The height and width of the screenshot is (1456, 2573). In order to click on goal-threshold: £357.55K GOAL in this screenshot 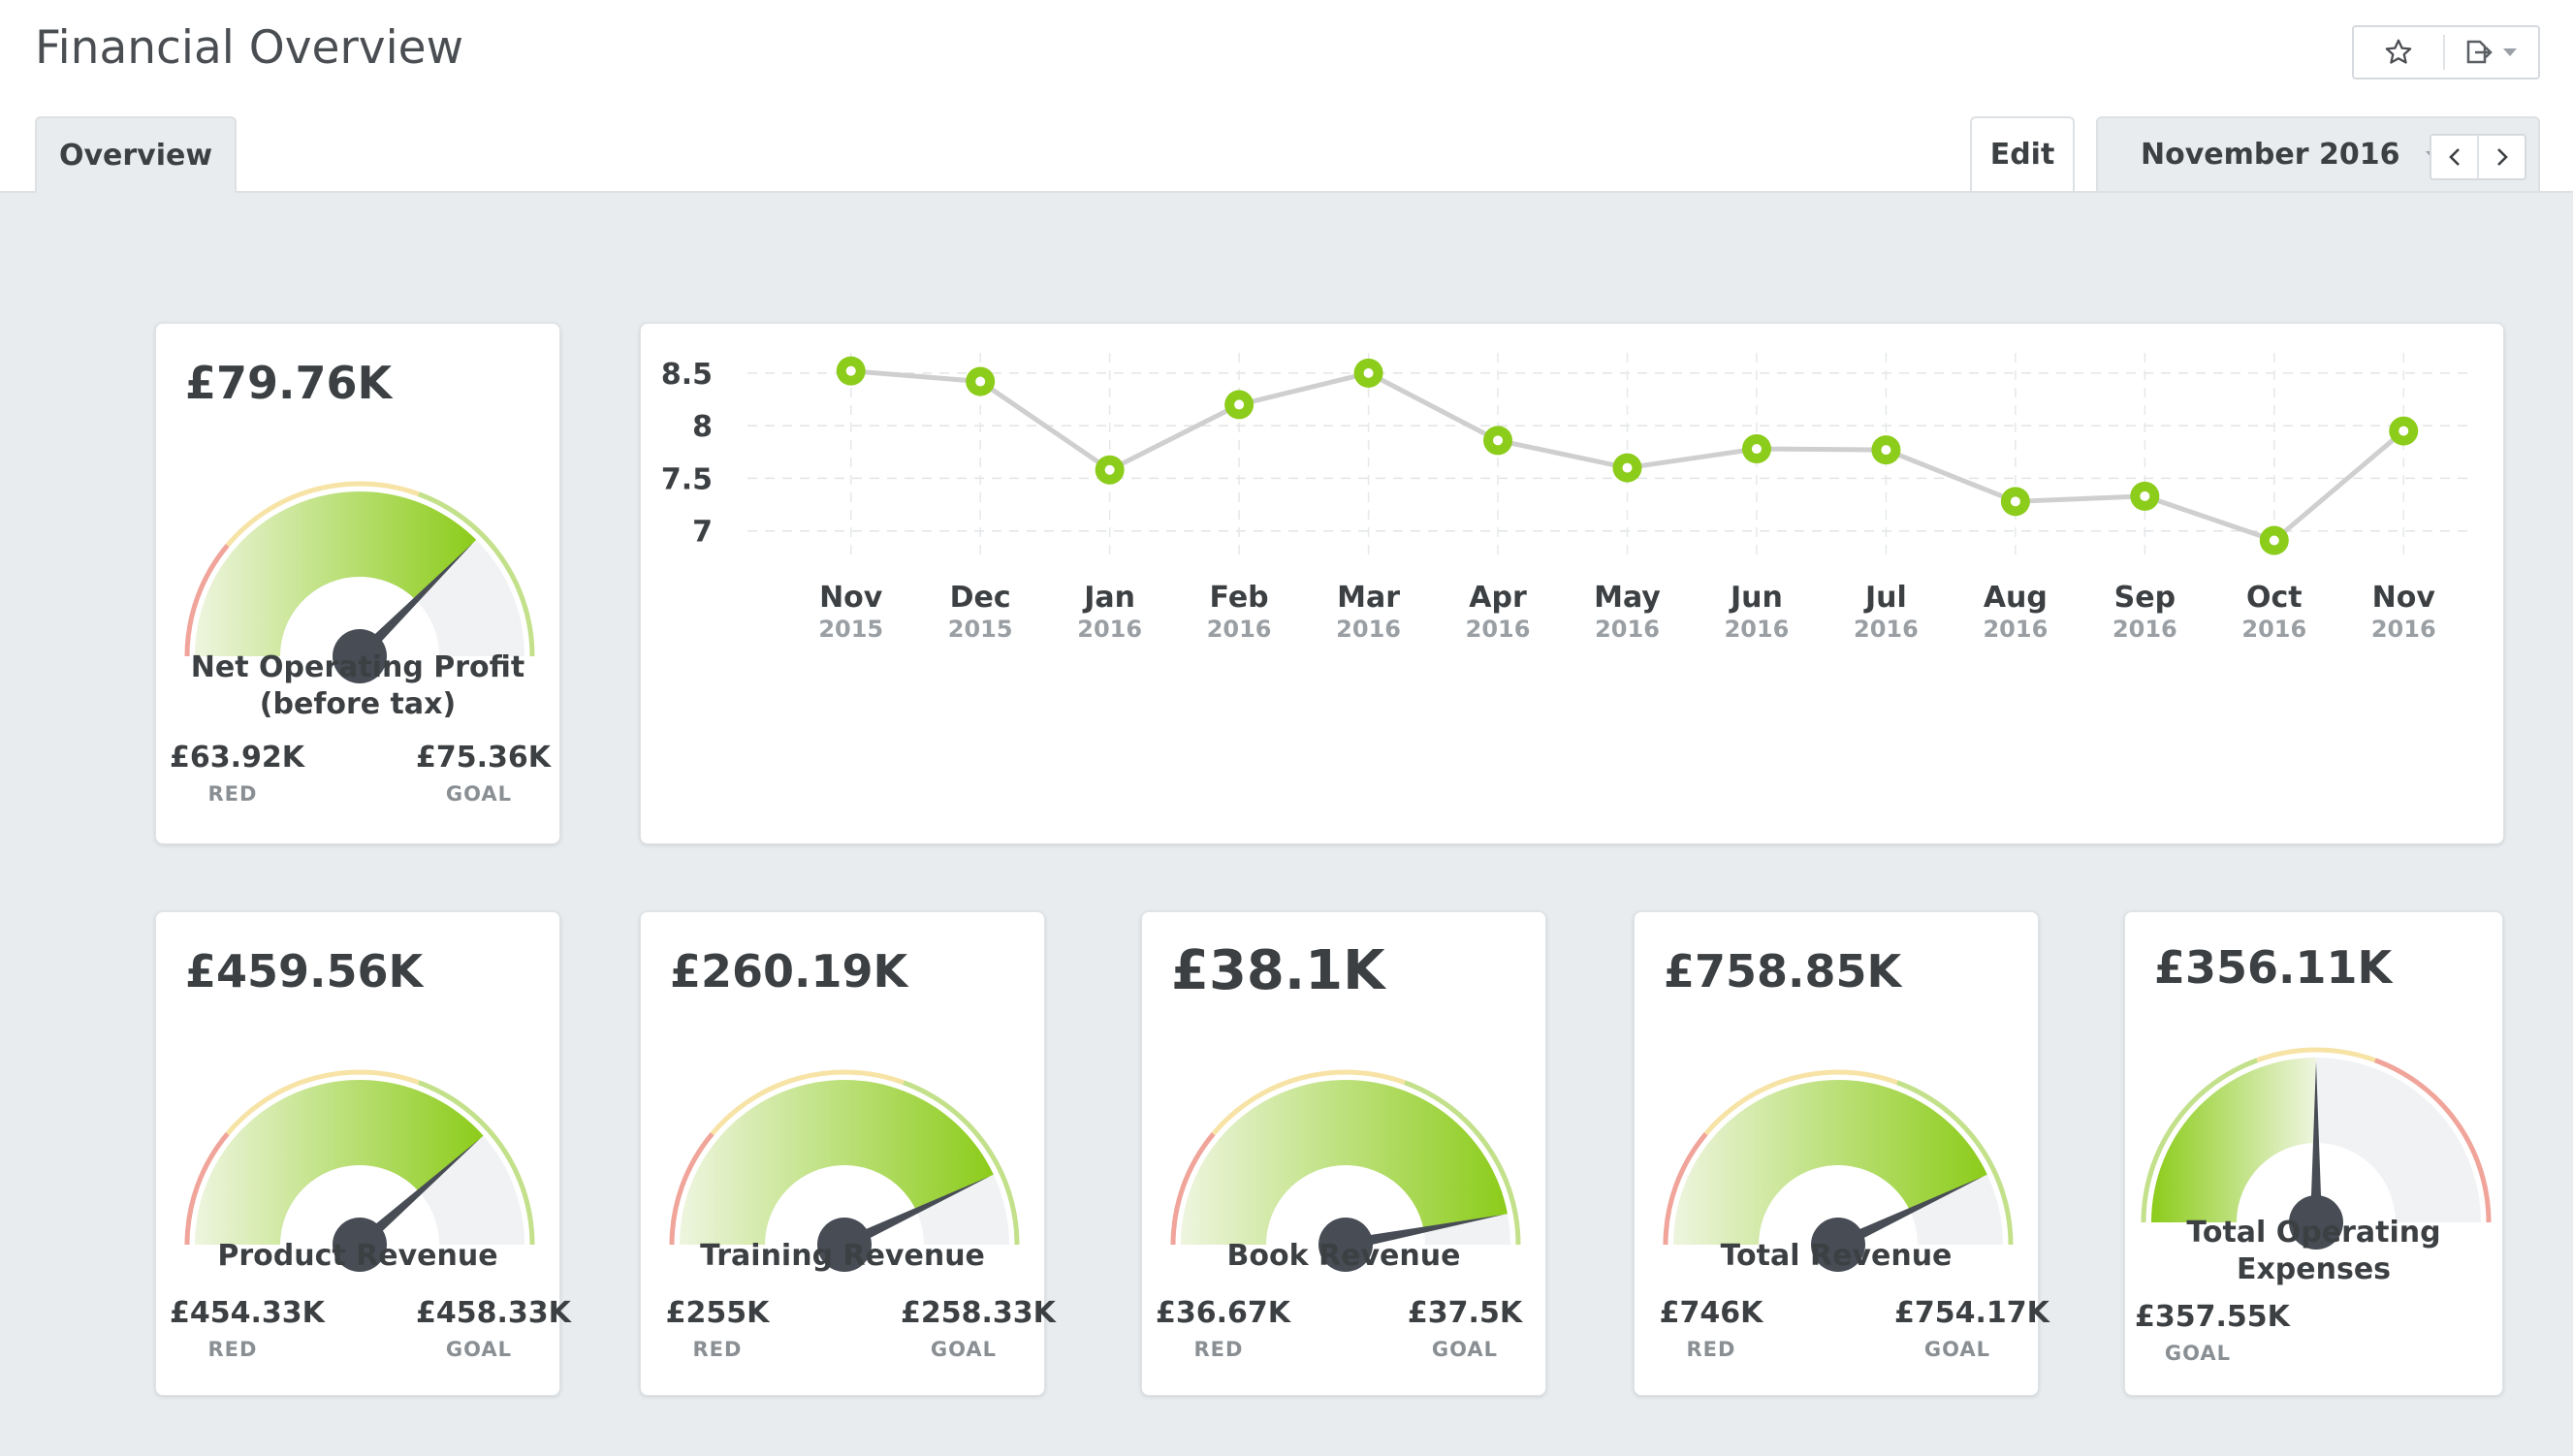, I will do `click(2212, 1333)`.